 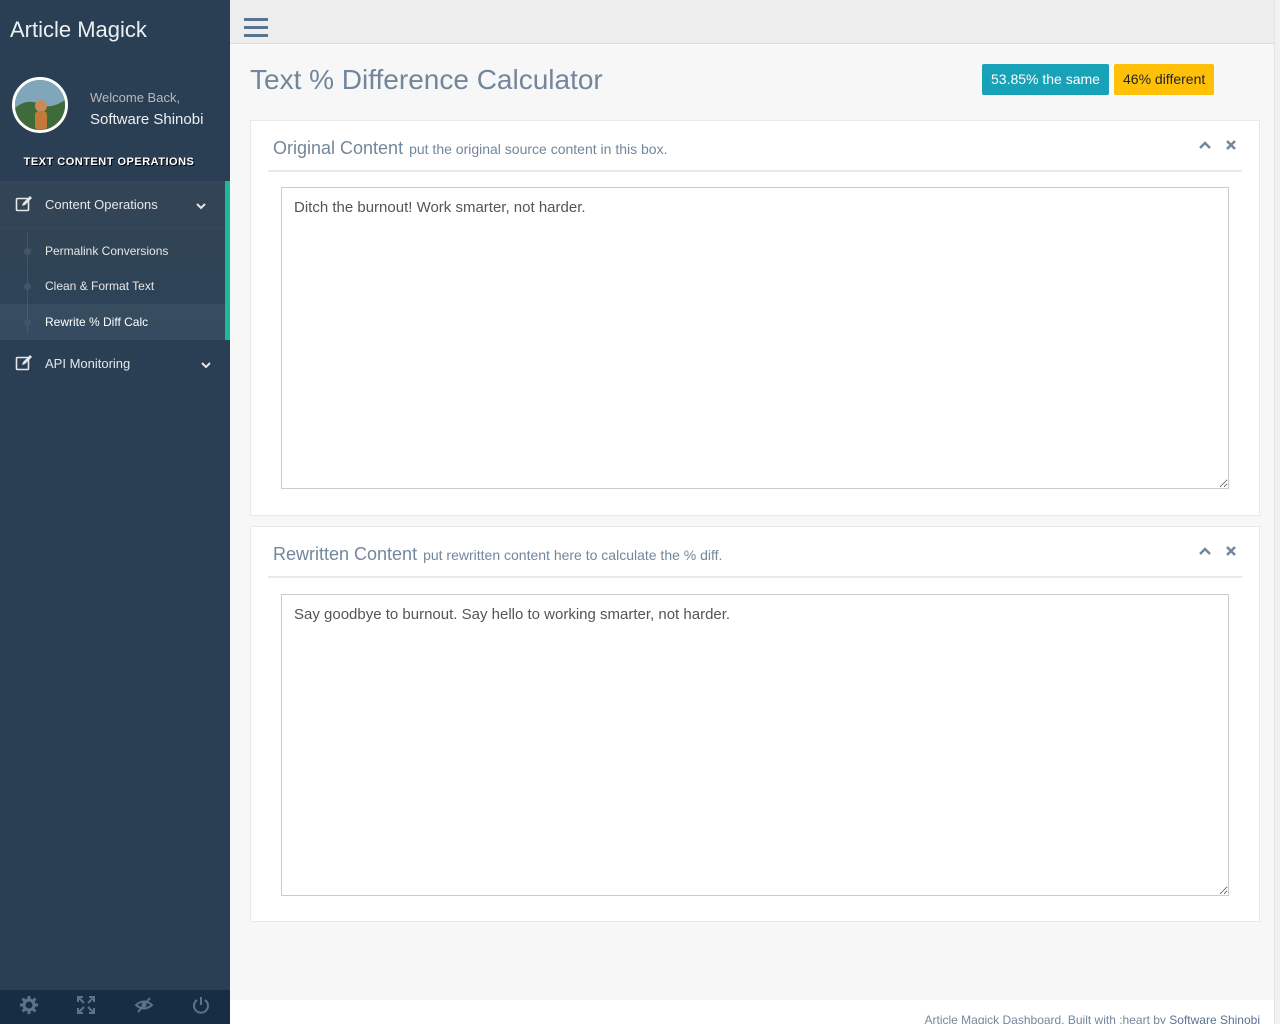 I want to click on menu-api-monitoring: API Monitoring, so click(x=112, y=363).